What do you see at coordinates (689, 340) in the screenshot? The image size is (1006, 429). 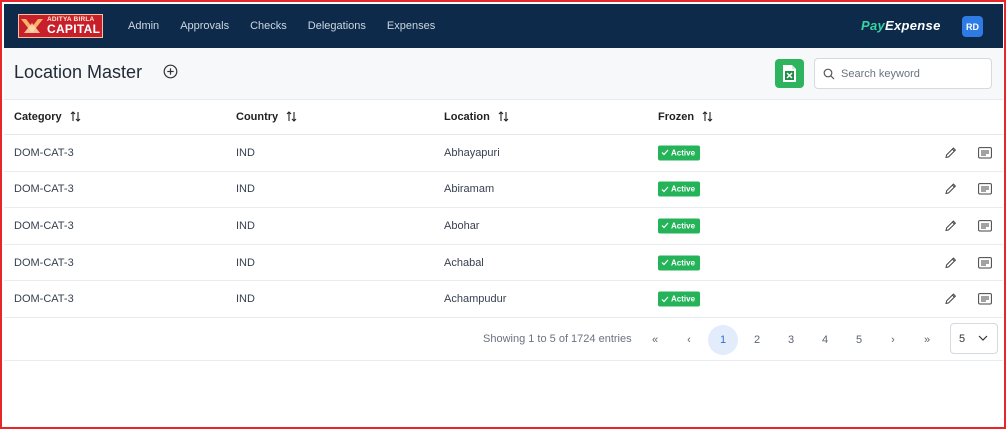 I see `prev-page-button: ‹` at bounding box center [689, 340].